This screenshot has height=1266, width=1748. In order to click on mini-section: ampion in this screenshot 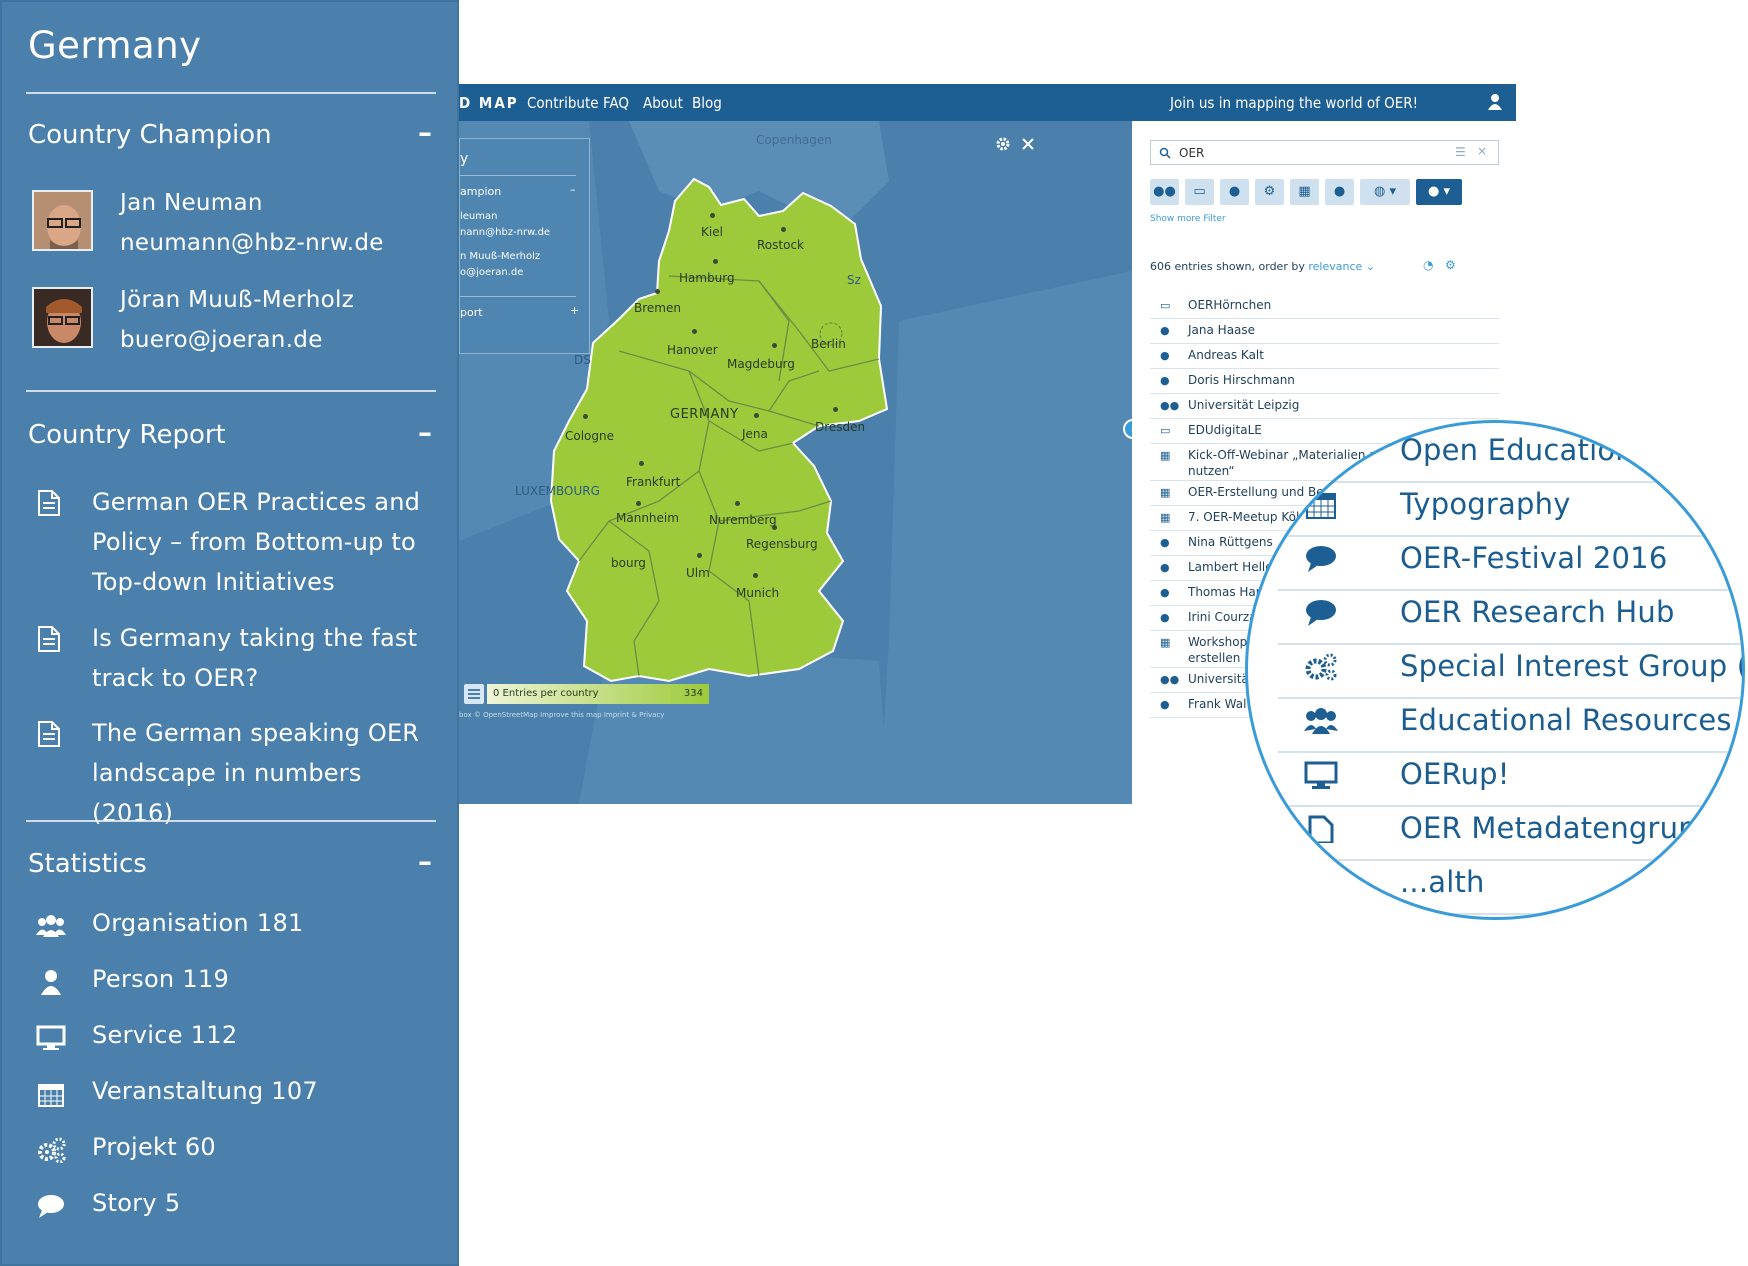, I will do `click(481, 191)`.